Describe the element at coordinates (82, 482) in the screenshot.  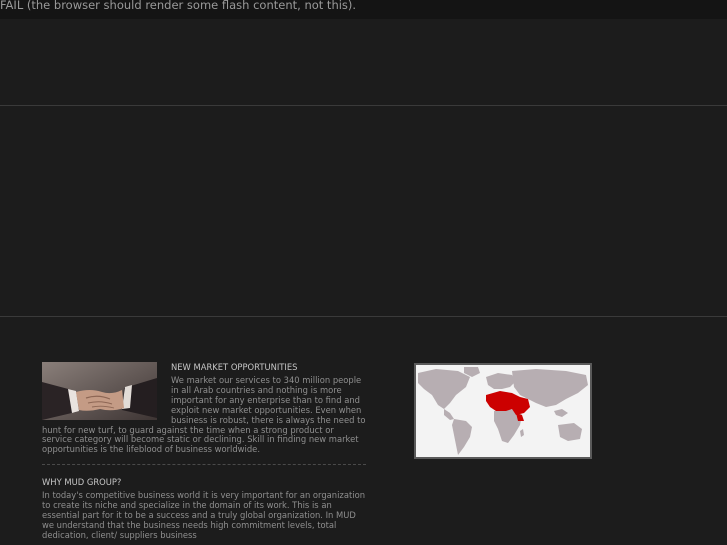
I see `section-title-why-mud: WHY MUD GROUP?` at that location.